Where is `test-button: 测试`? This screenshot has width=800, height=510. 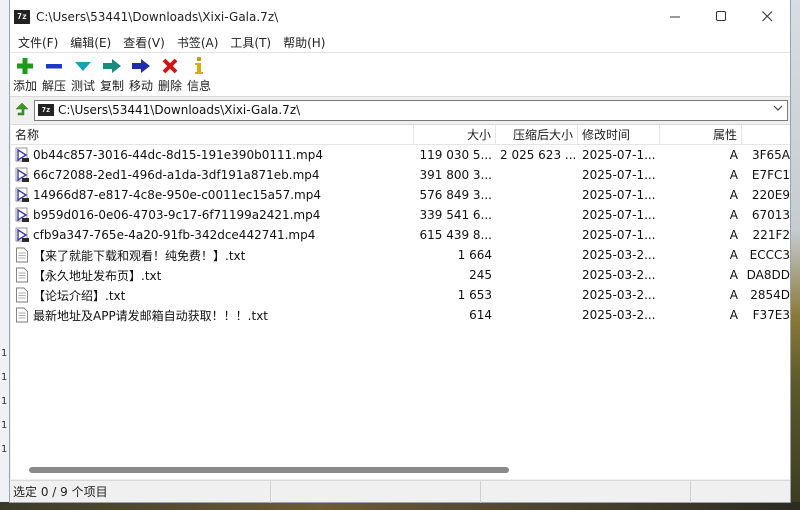
test-button: 测试 is located at coordinates (83, 75).